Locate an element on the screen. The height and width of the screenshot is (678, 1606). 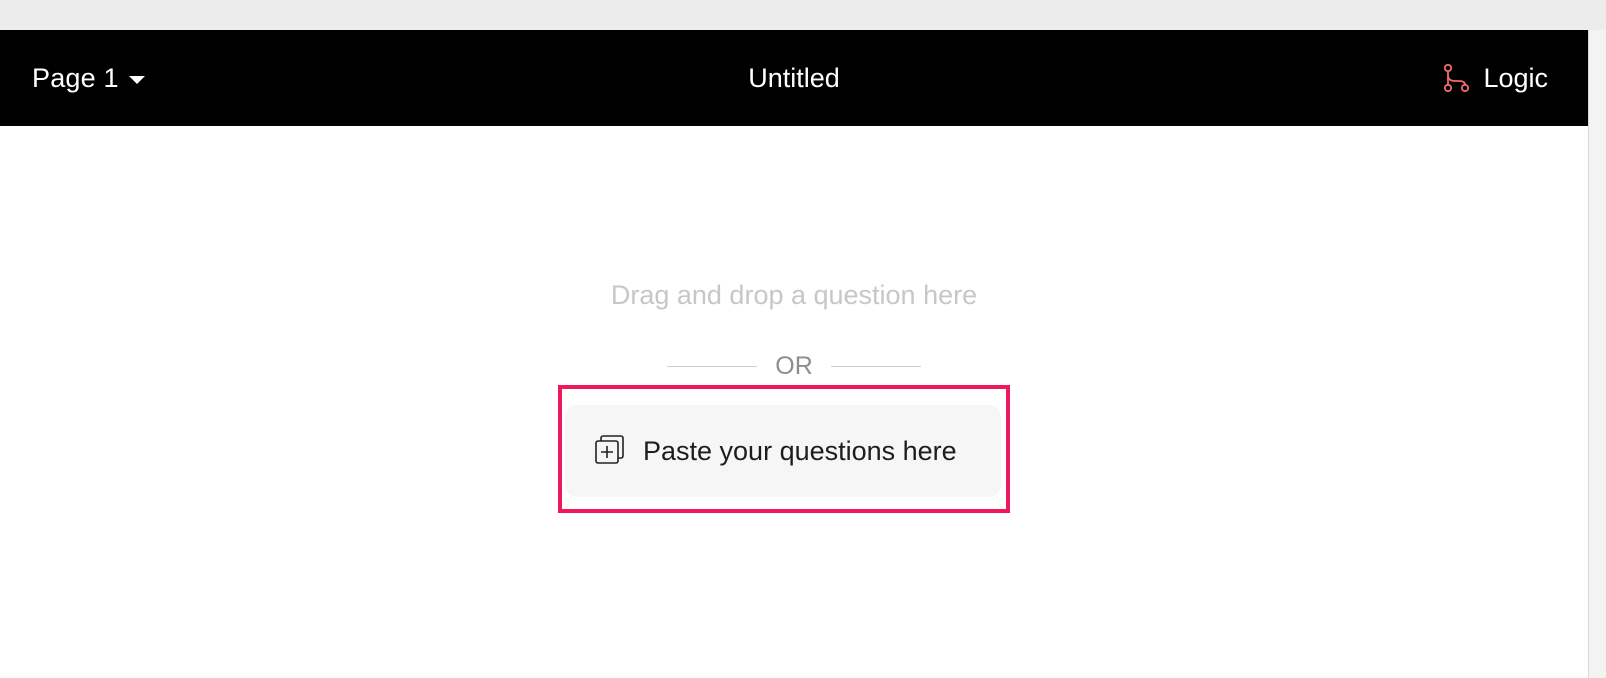
separator-line-right is located at coordinates (875, 366).